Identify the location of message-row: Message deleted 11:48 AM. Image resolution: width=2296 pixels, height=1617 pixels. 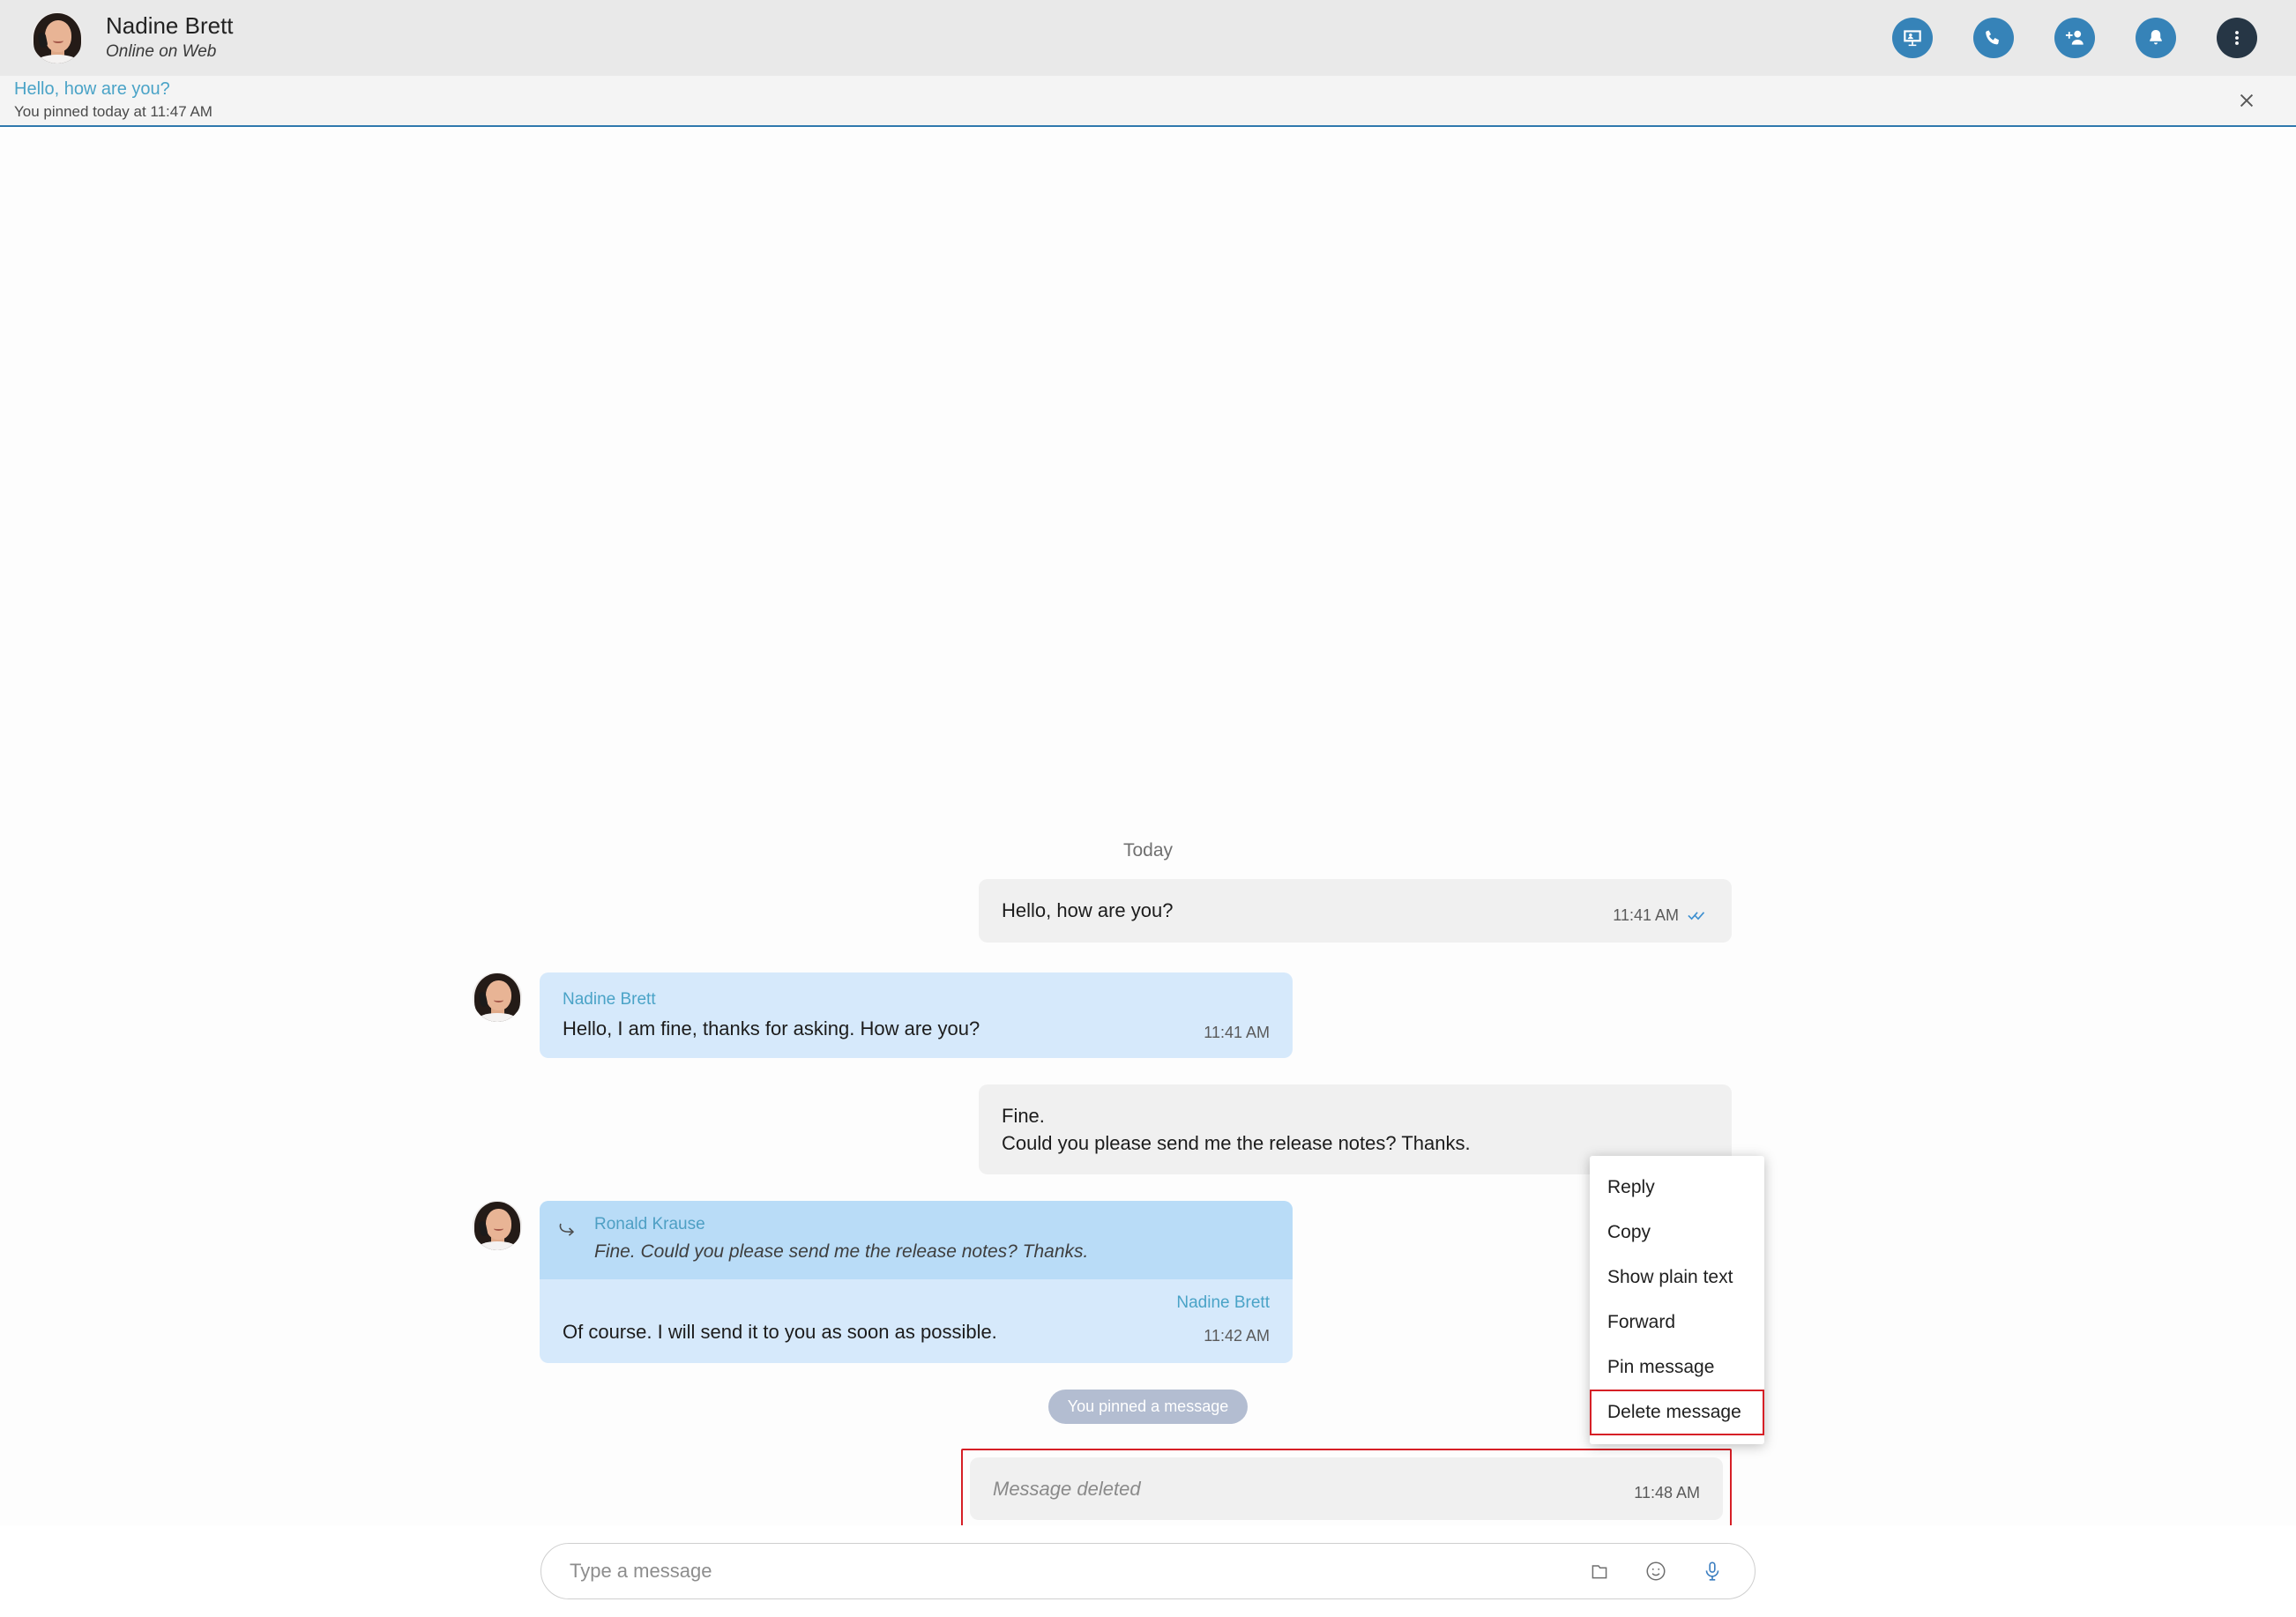
(1148, 1488).